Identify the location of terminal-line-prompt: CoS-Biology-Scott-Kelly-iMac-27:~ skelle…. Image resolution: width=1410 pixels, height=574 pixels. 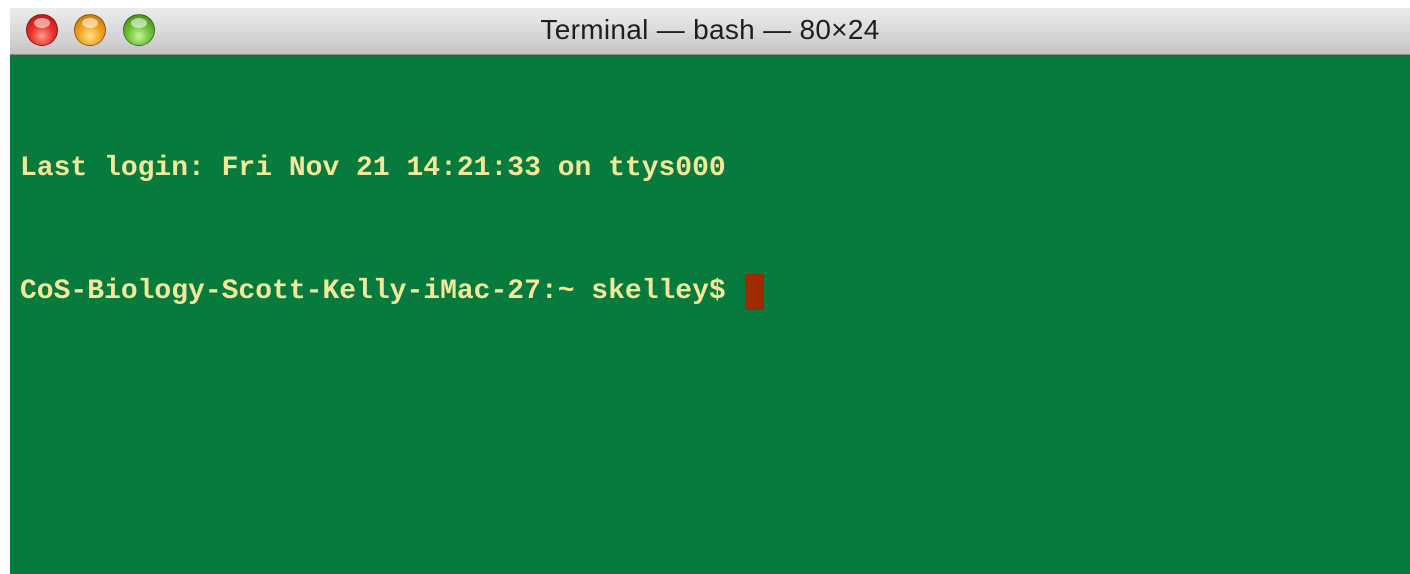
(715, 291).